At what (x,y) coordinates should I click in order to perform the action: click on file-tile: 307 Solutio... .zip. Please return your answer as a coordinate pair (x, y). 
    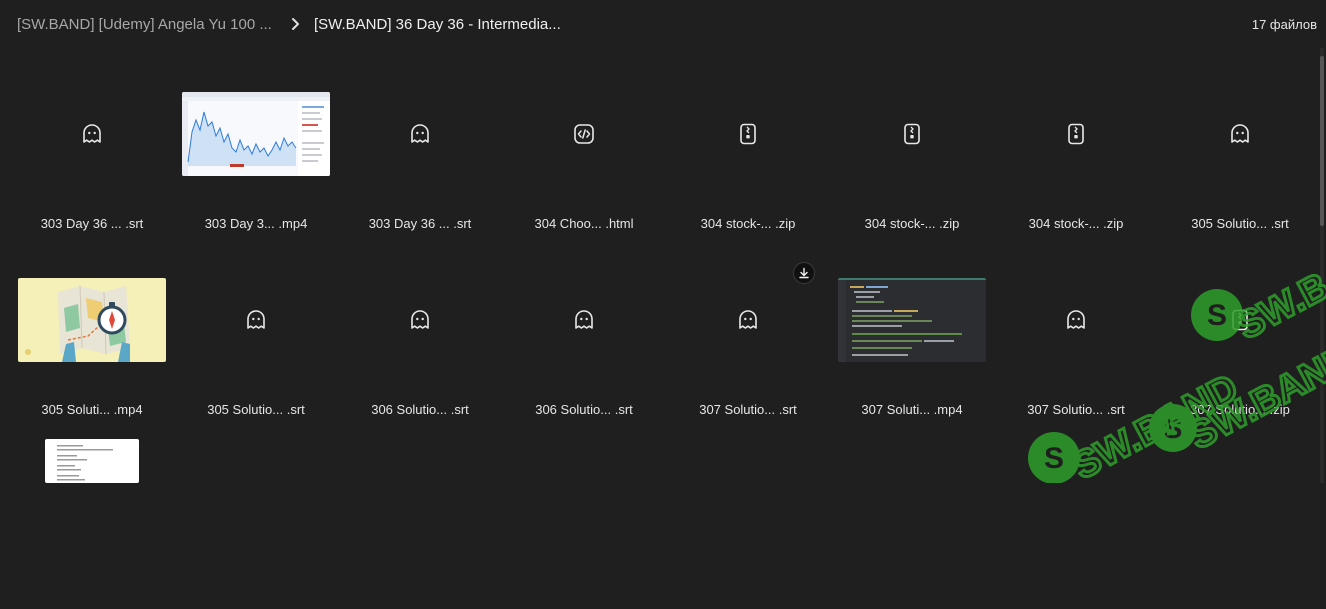
    Looking at the image, I should click on (1240, 363).